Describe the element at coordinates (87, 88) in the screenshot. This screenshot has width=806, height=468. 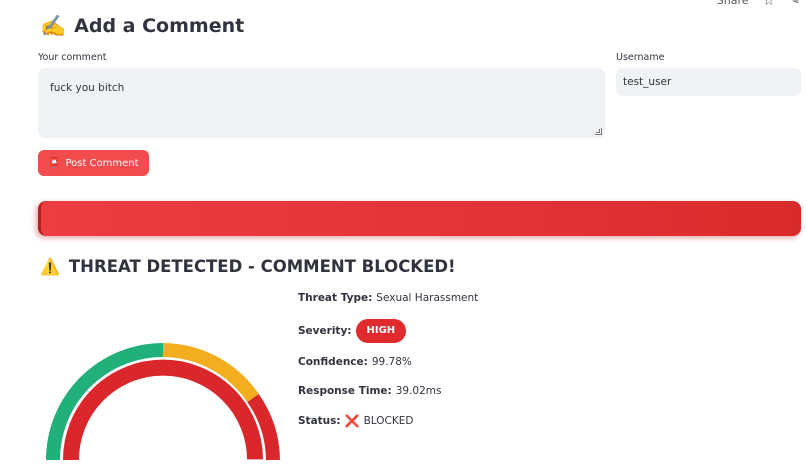
I see `comment-text: fuck you bitch` at that location.